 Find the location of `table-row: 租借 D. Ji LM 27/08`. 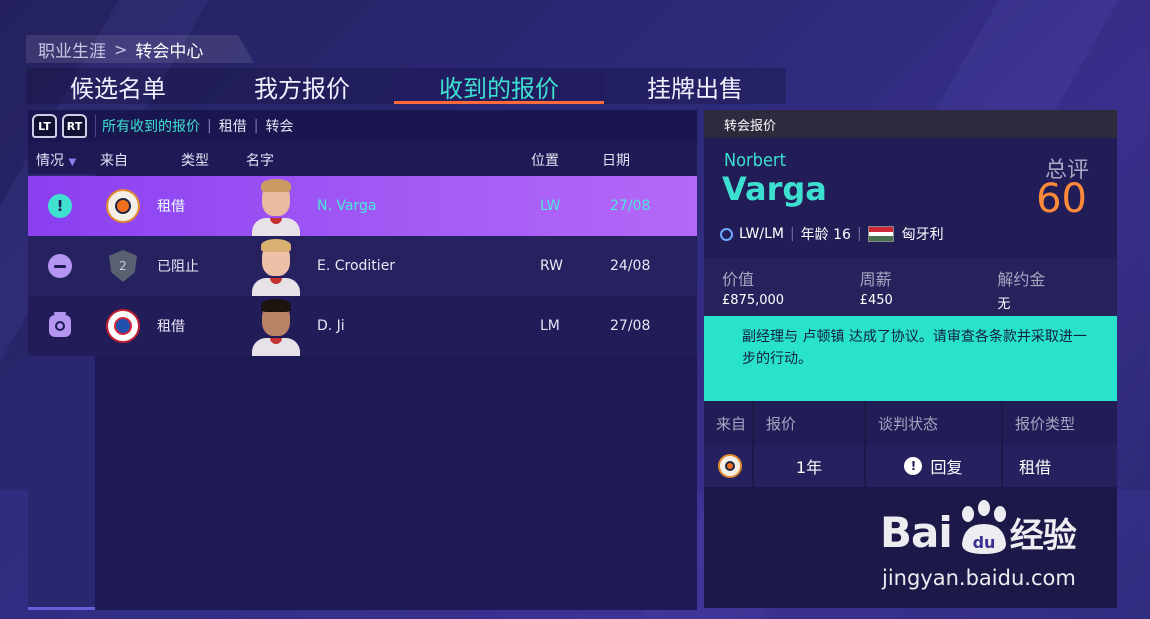

table-row: 租借 D. Ji LM 27/08 is located at coordinates (362, 326).